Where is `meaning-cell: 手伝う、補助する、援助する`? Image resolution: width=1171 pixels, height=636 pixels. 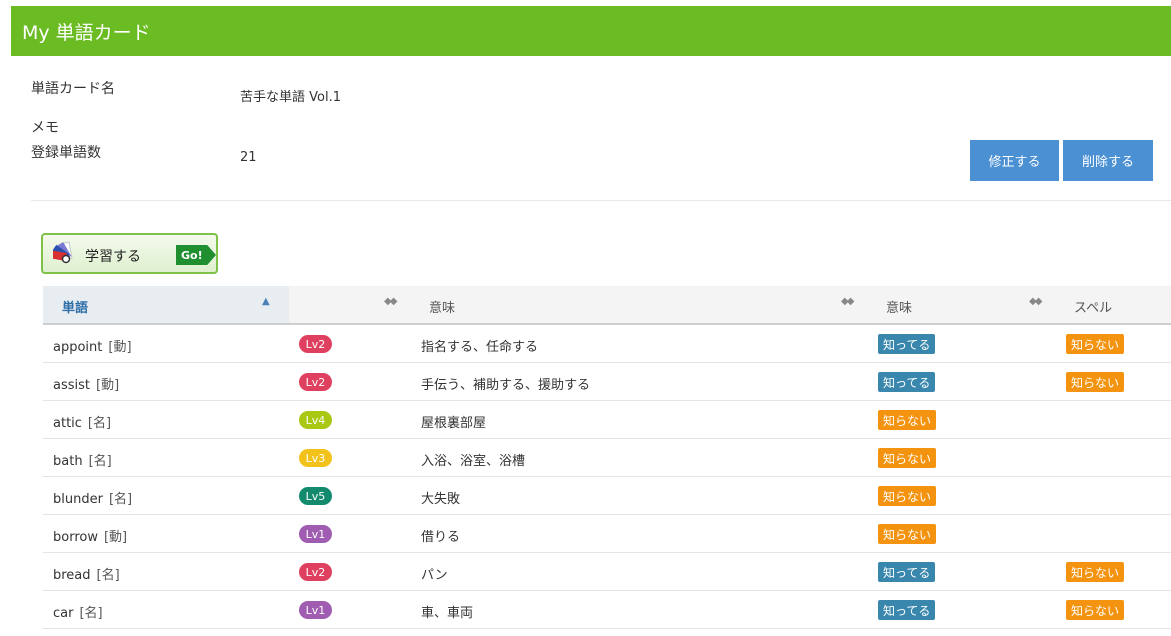
meaning-cell: 手伝う、補助する、援助する is located at coordinates (506, 385).